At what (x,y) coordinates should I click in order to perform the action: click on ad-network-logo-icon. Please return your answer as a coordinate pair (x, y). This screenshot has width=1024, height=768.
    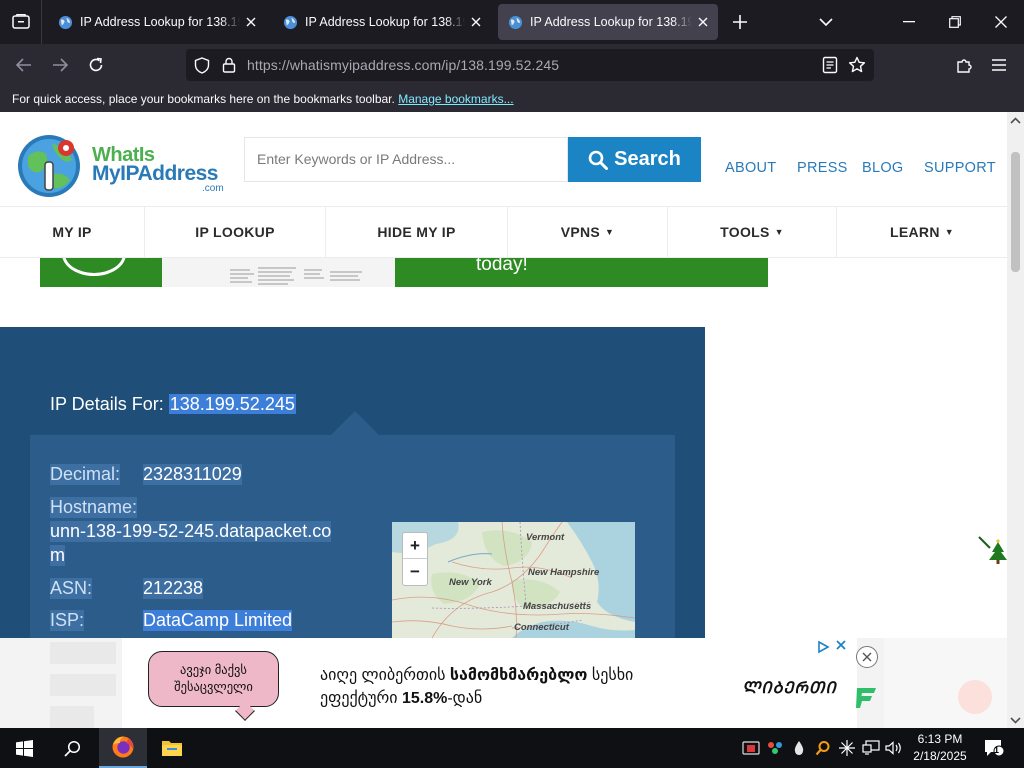
    Looking at the image, I should click on (866, 698).